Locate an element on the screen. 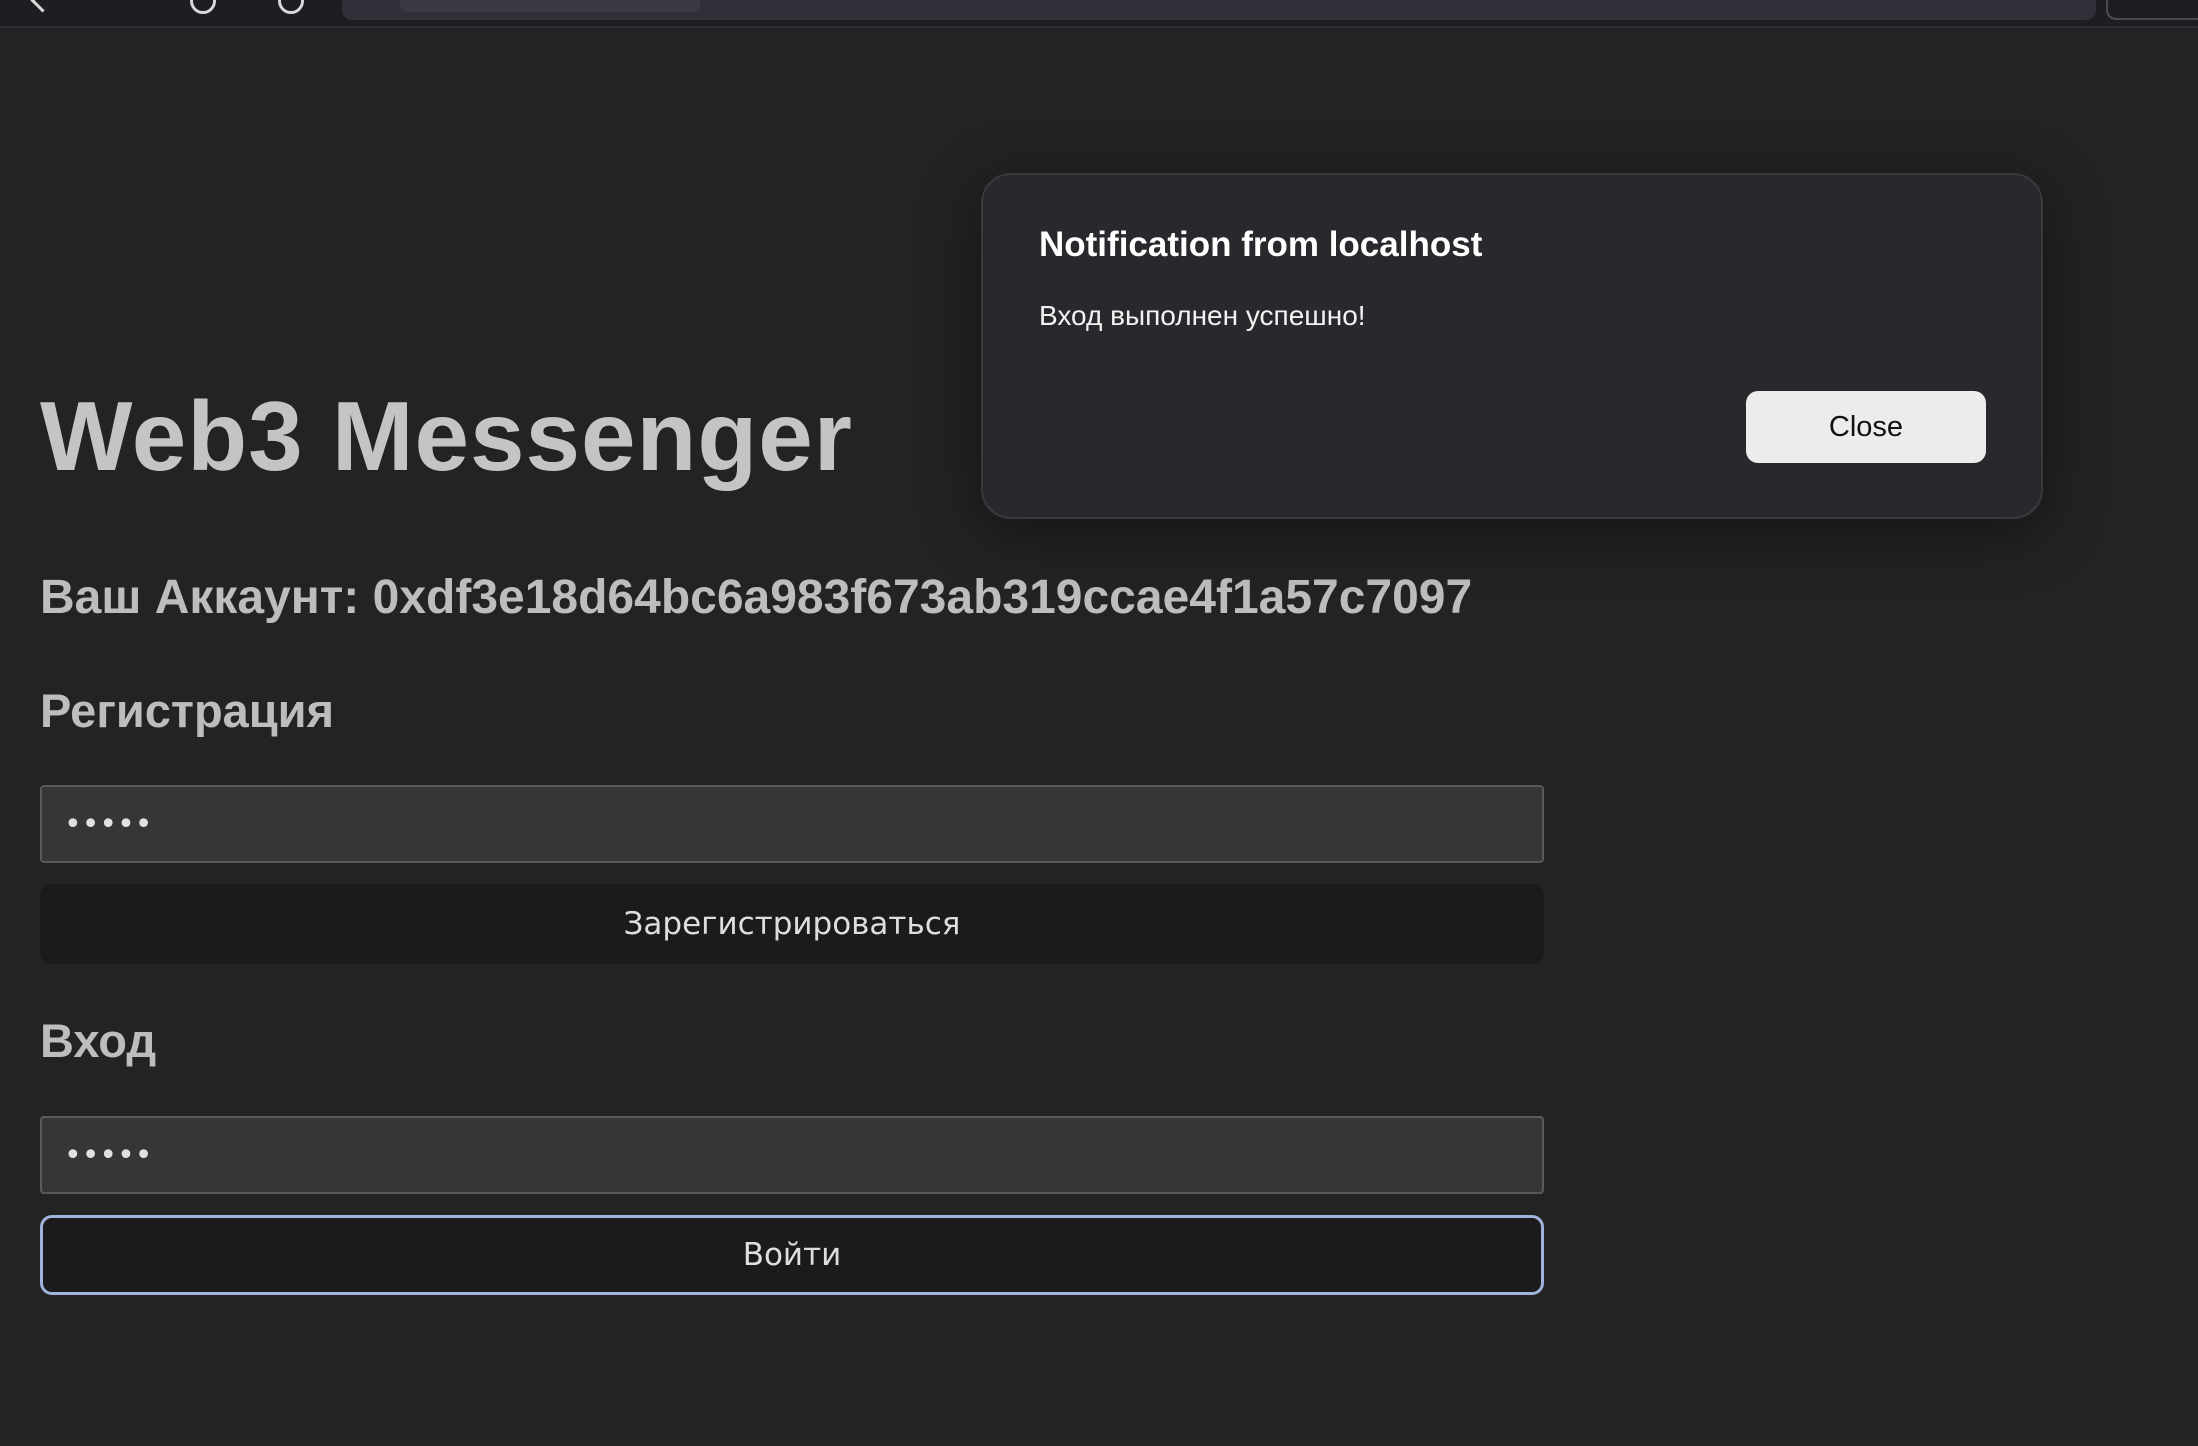 The height and width of the screenshot is (1446, 2198). browser-toolbar is located at coordinates (1099, 14).